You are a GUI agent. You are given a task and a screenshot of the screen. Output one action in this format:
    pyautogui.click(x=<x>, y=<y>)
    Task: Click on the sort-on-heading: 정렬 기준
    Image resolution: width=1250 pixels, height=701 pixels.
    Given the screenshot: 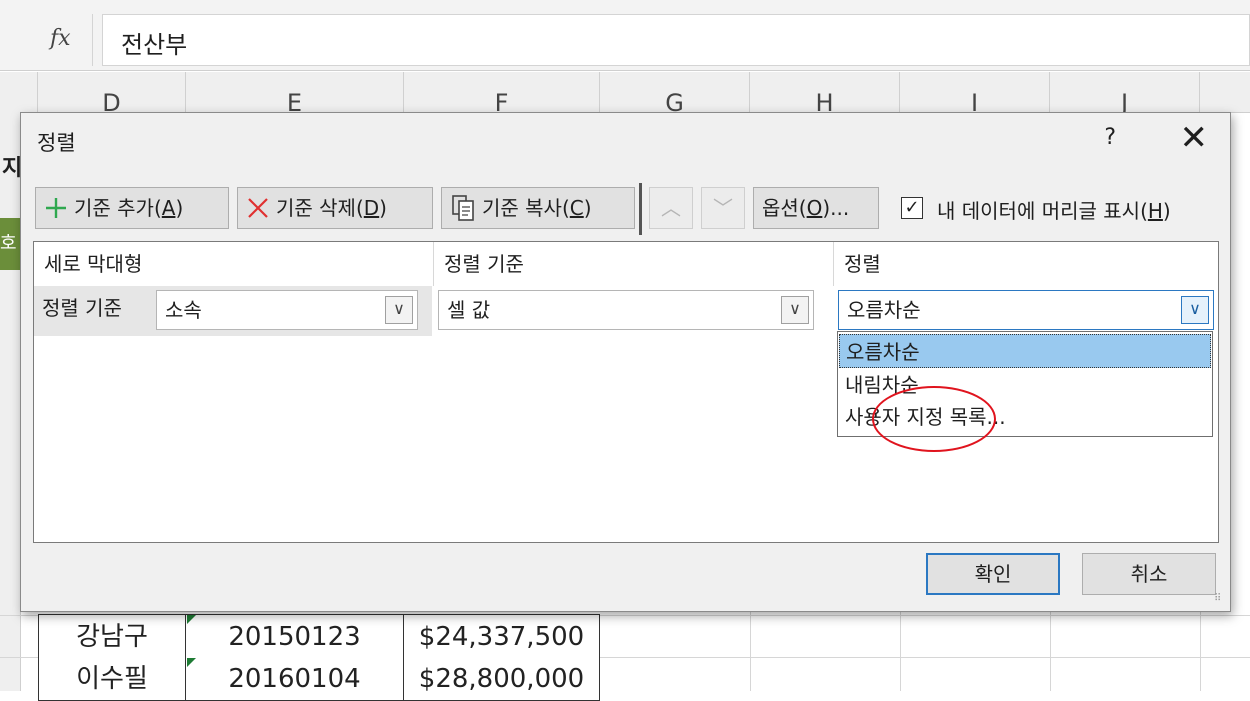 What is the action you would take?
    pyautogui.click(x=634, y=264)
    